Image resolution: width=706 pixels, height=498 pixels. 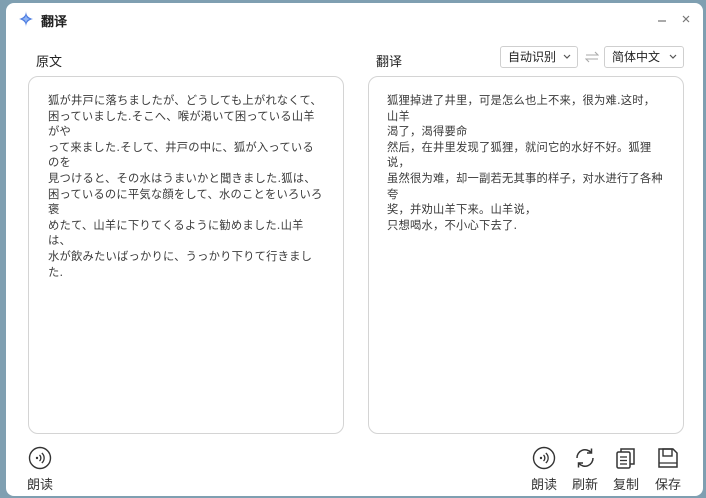 What do you see at coordinates (667, 485) in the screenshot?
I see `save-label: 保存` at bounding box center [667, 485].